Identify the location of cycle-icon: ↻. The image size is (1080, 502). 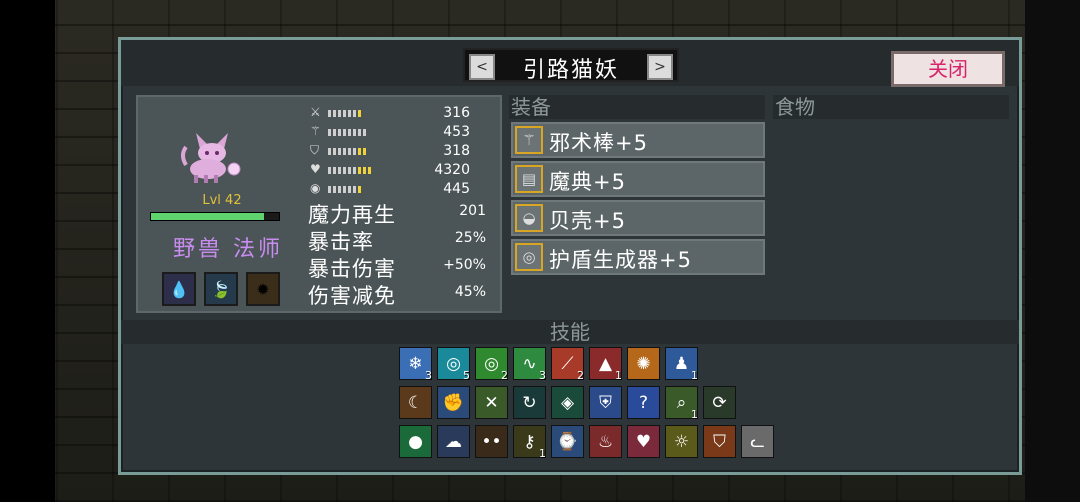
(529, 402).